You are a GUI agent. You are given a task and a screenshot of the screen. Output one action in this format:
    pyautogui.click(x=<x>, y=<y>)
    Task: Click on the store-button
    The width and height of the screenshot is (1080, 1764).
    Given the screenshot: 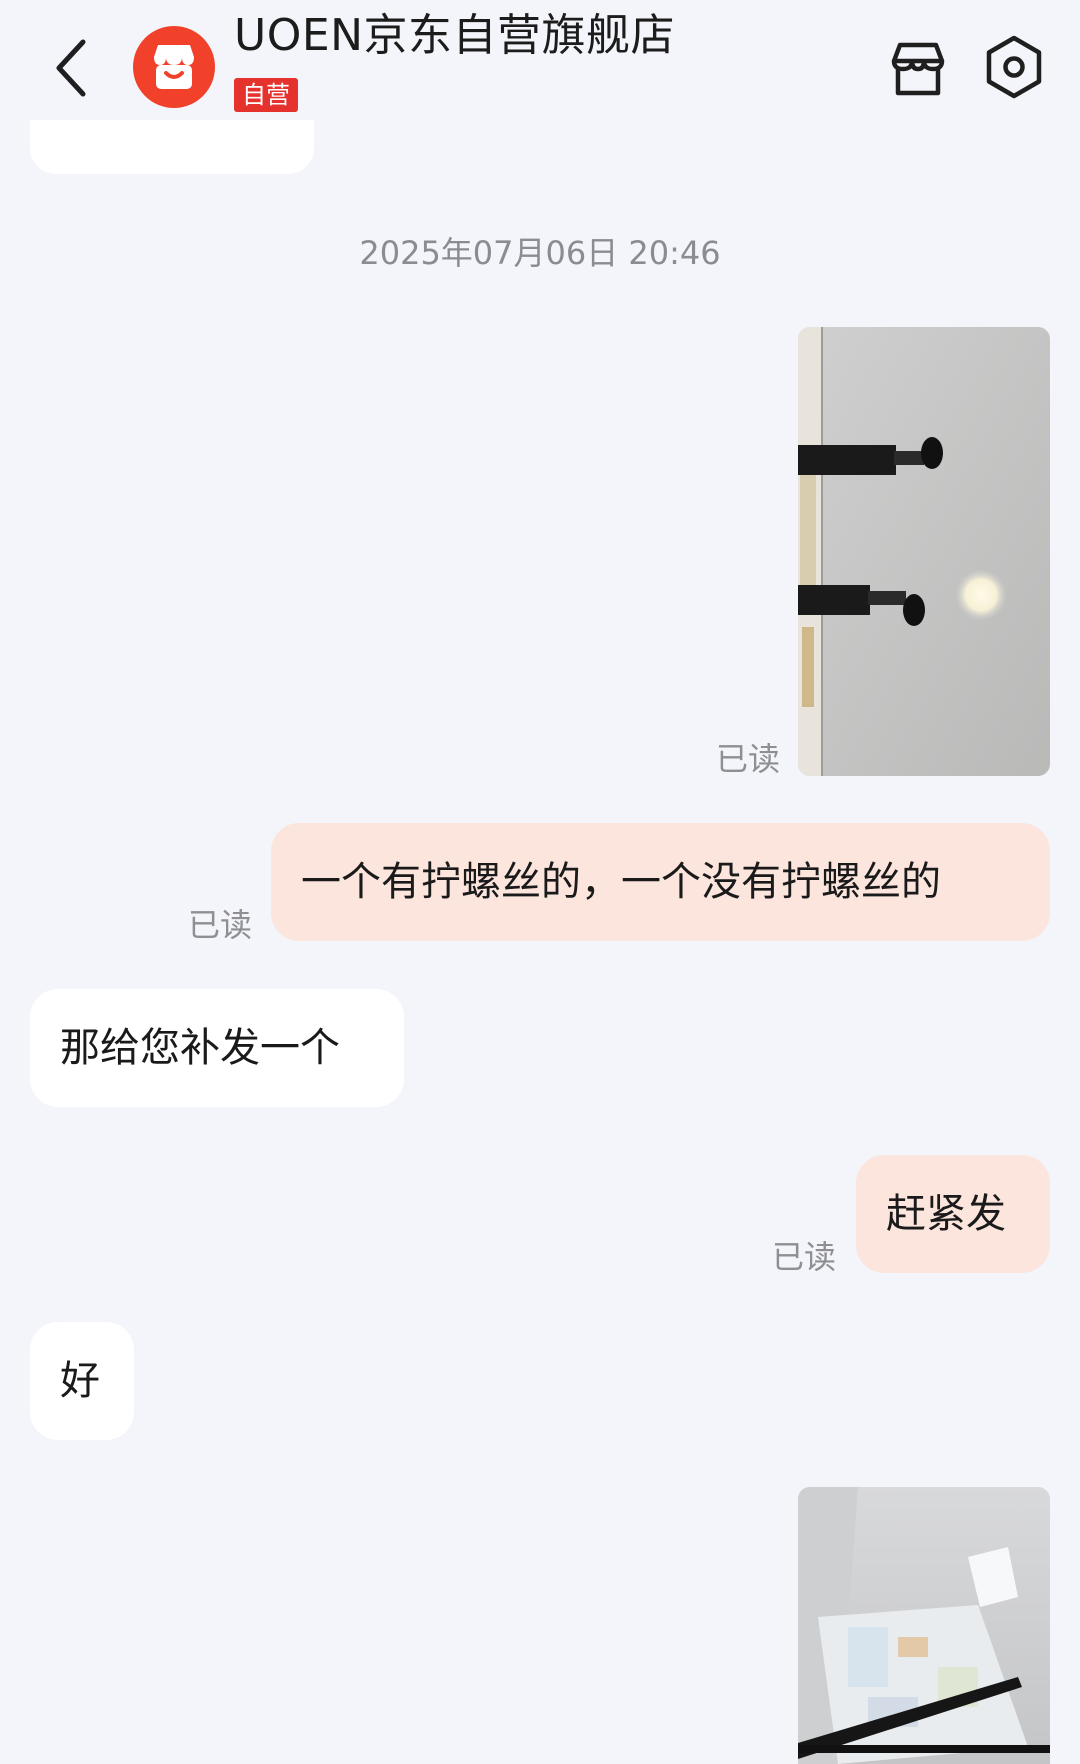 What is the action you would take?
    pyautogui.click(x=918, y=69)
    